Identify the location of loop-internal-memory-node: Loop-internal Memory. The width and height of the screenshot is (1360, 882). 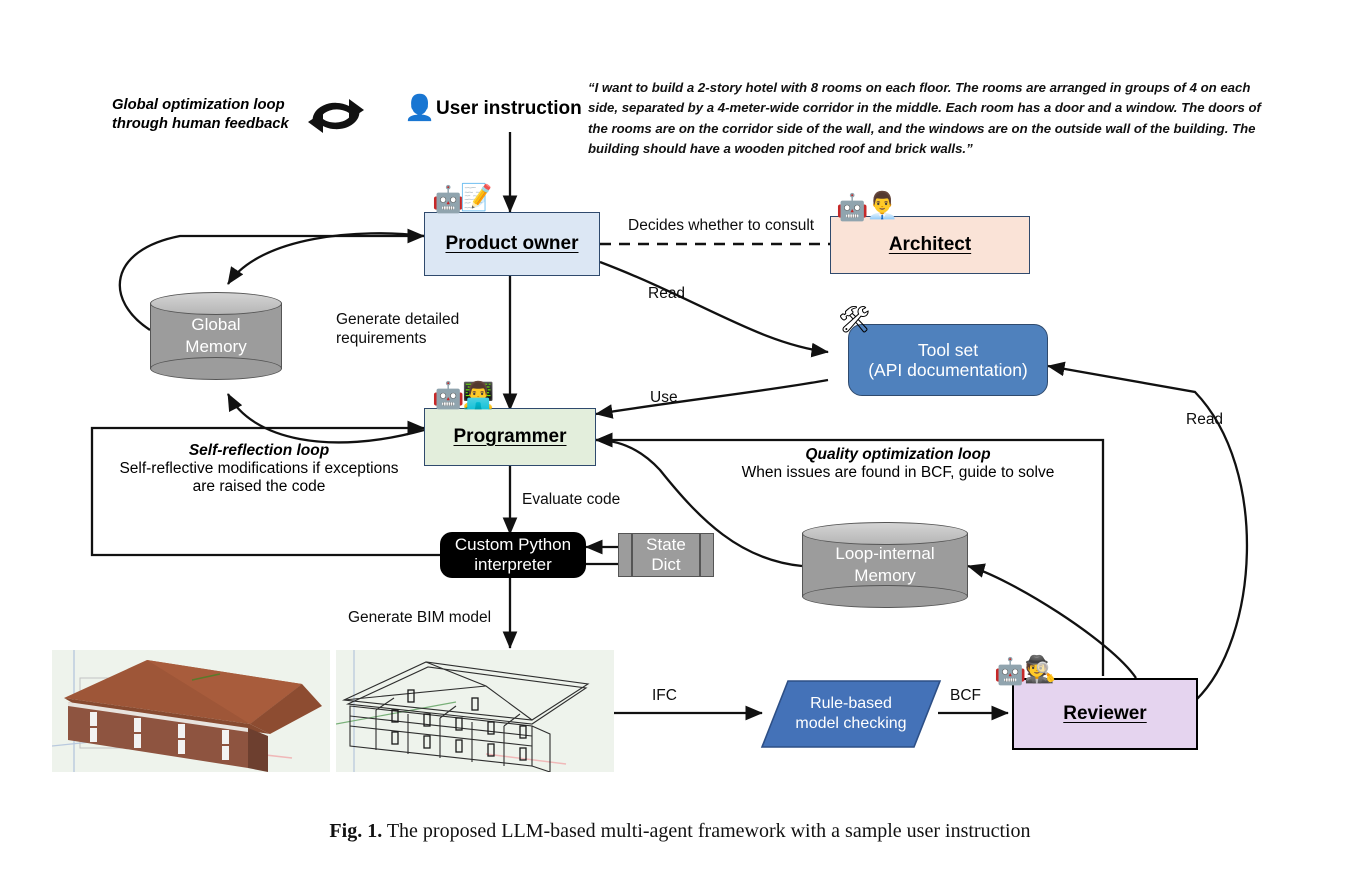
(885, 565).